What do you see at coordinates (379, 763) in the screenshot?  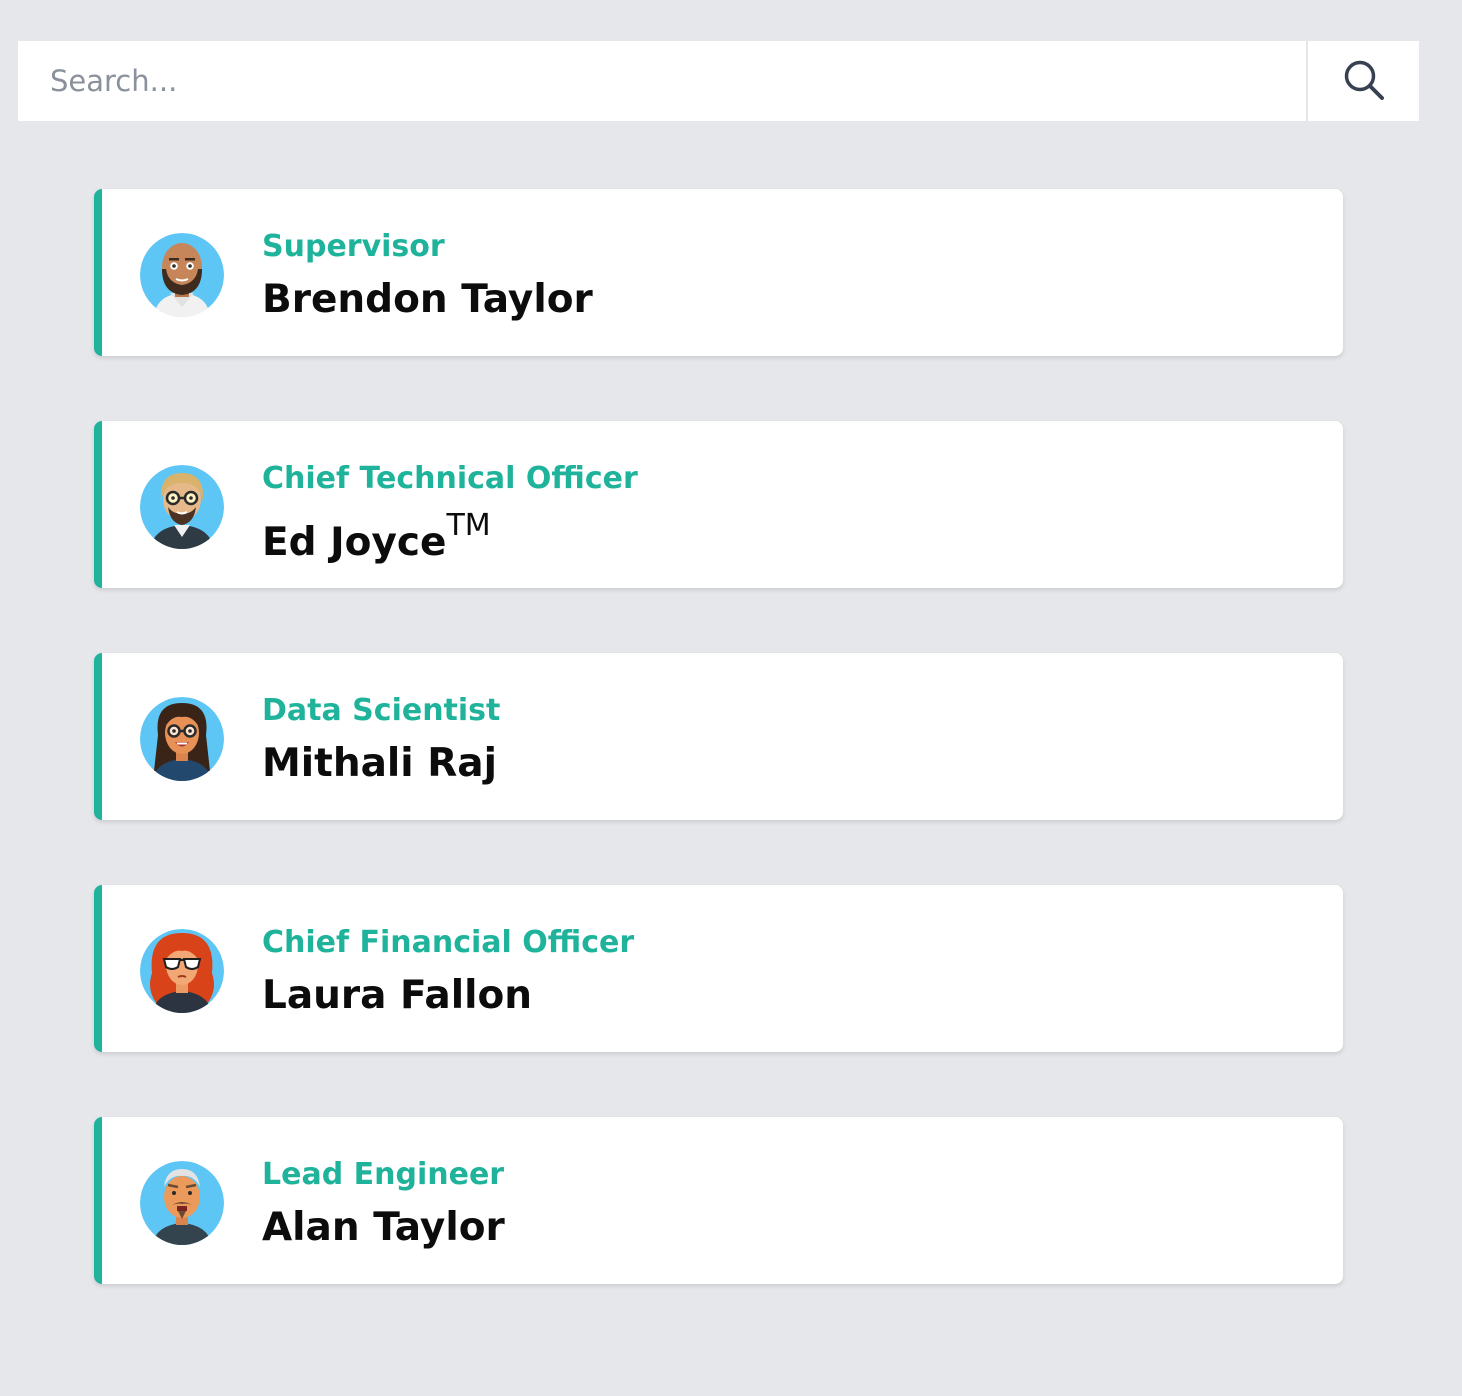 I see `person-name: Mithali Raj` at bounding box center [379, 763].